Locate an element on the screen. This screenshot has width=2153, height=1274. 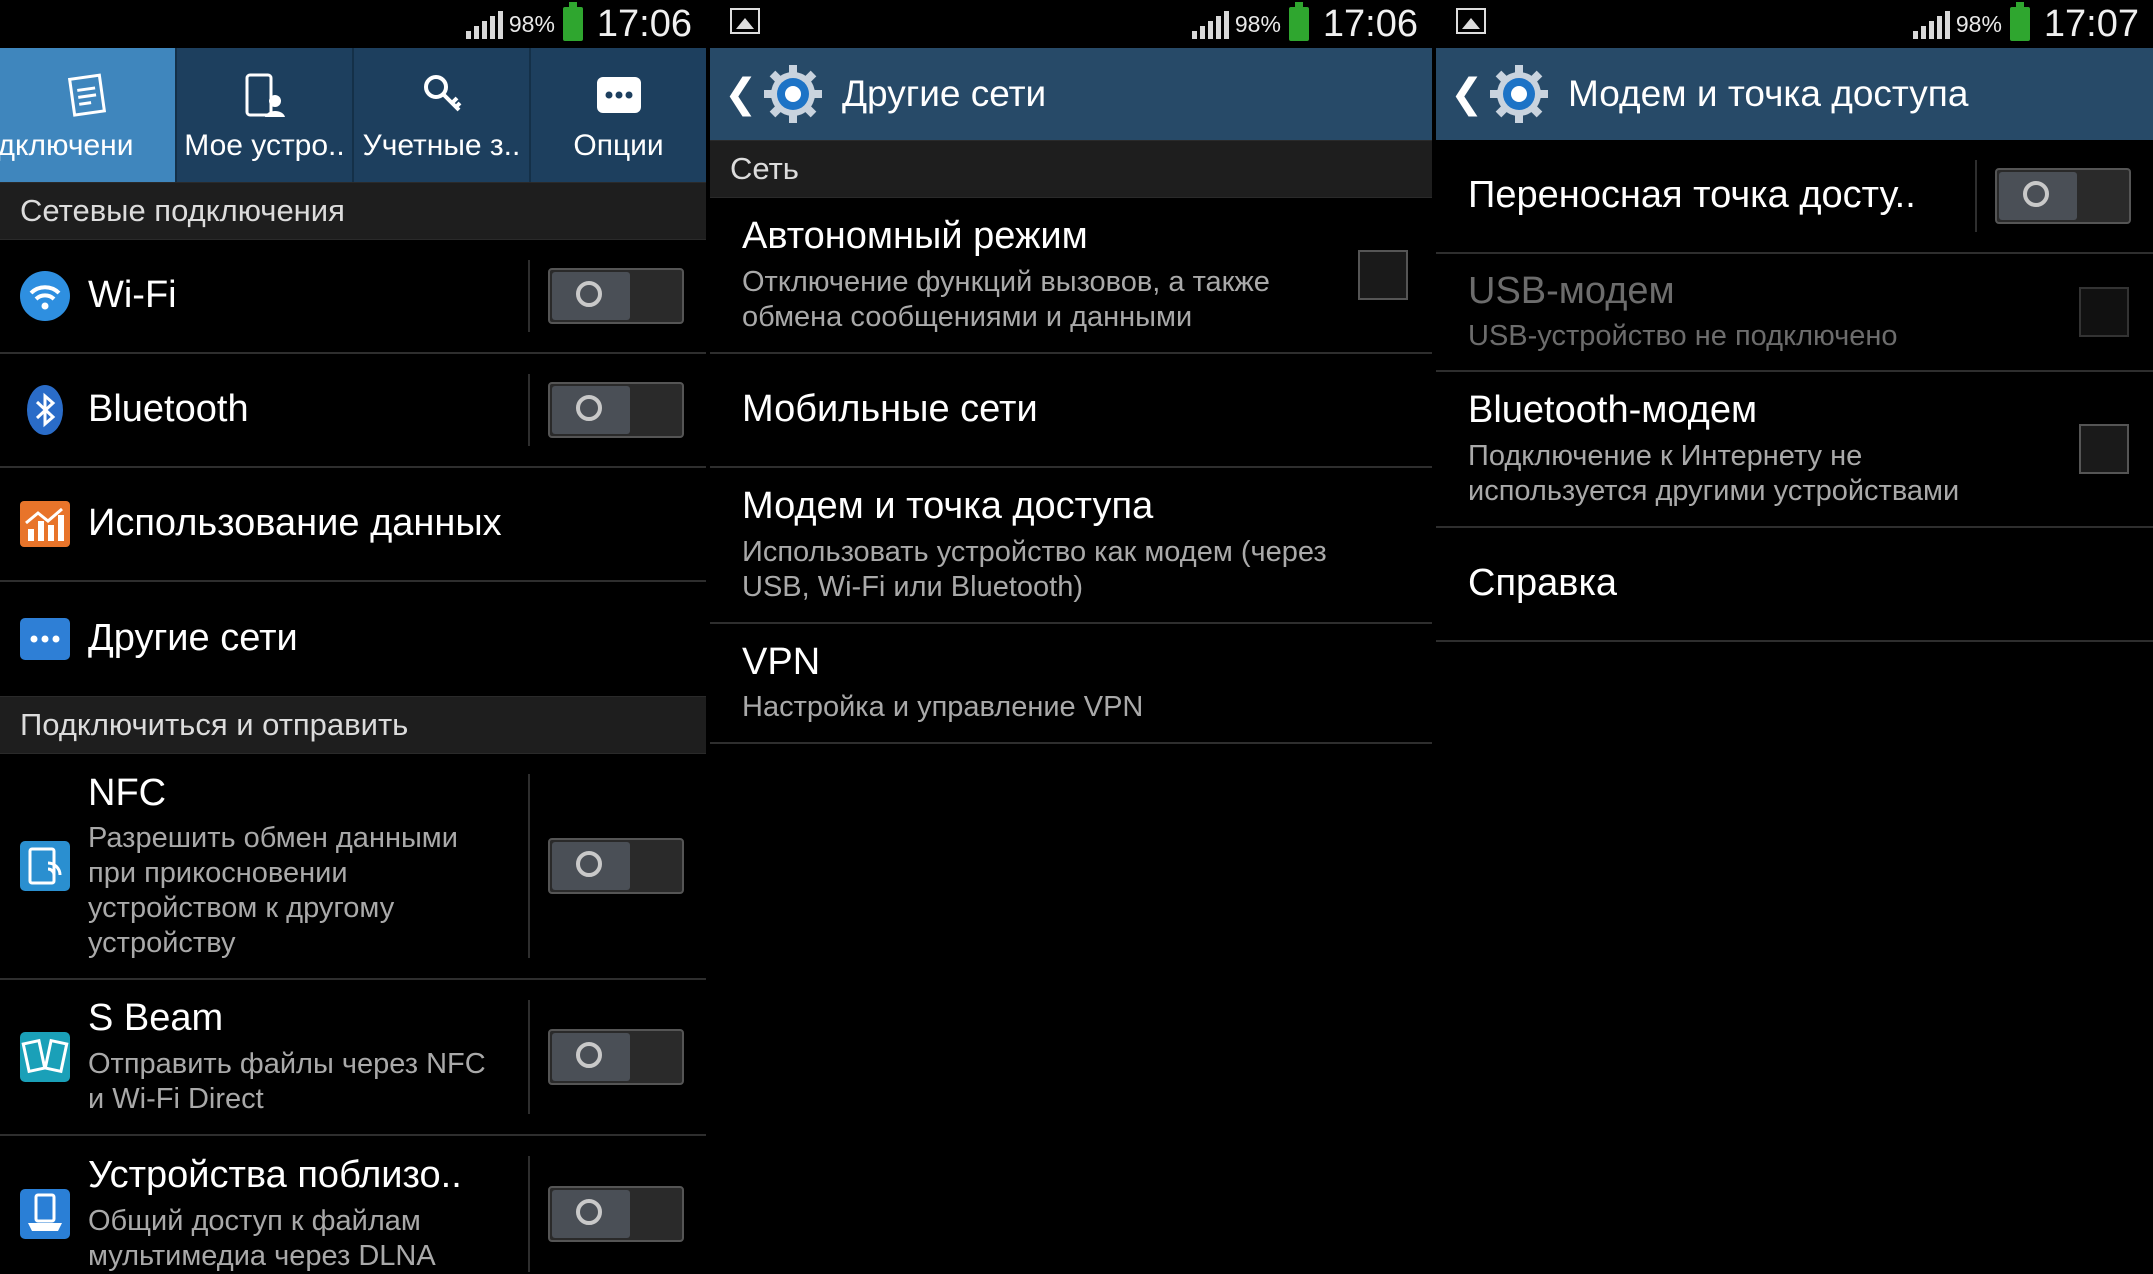
item-title: Bluetooth-модем is located at coordinates (1613, 410).